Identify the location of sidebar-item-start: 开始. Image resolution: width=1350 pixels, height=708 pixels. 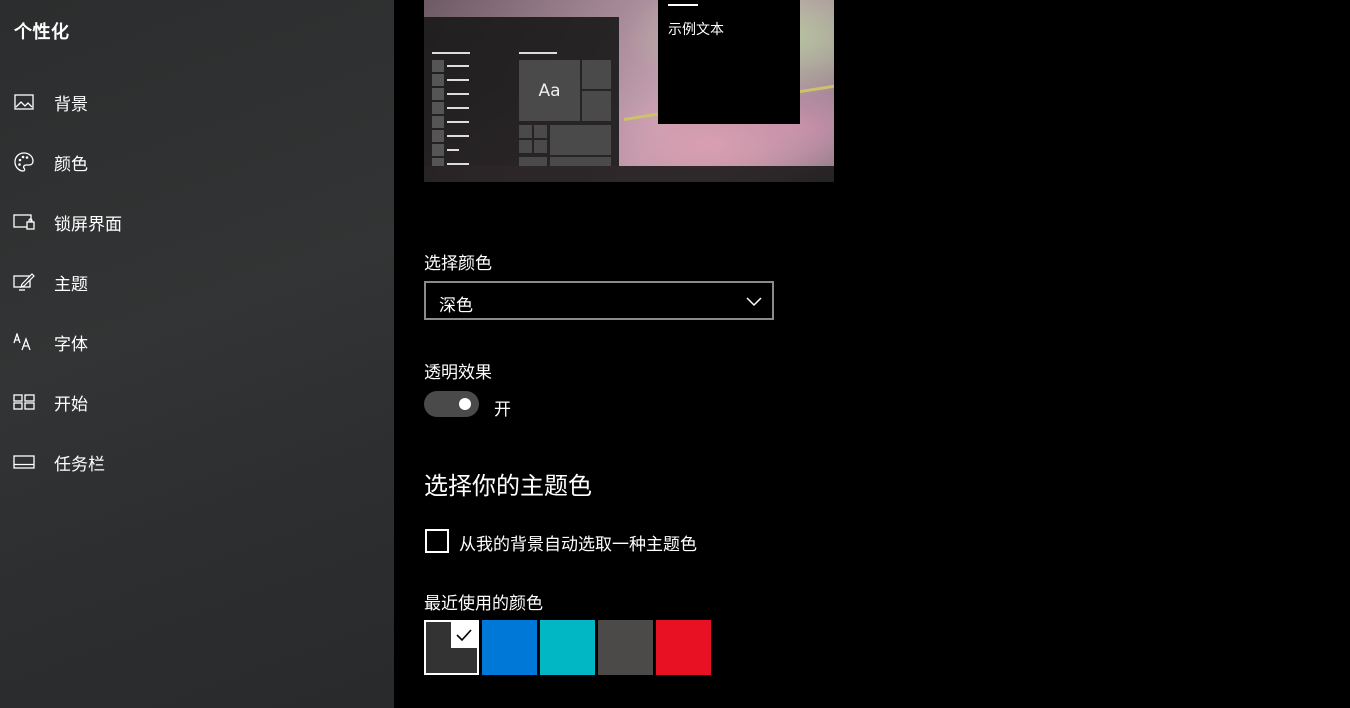
(197, 402).